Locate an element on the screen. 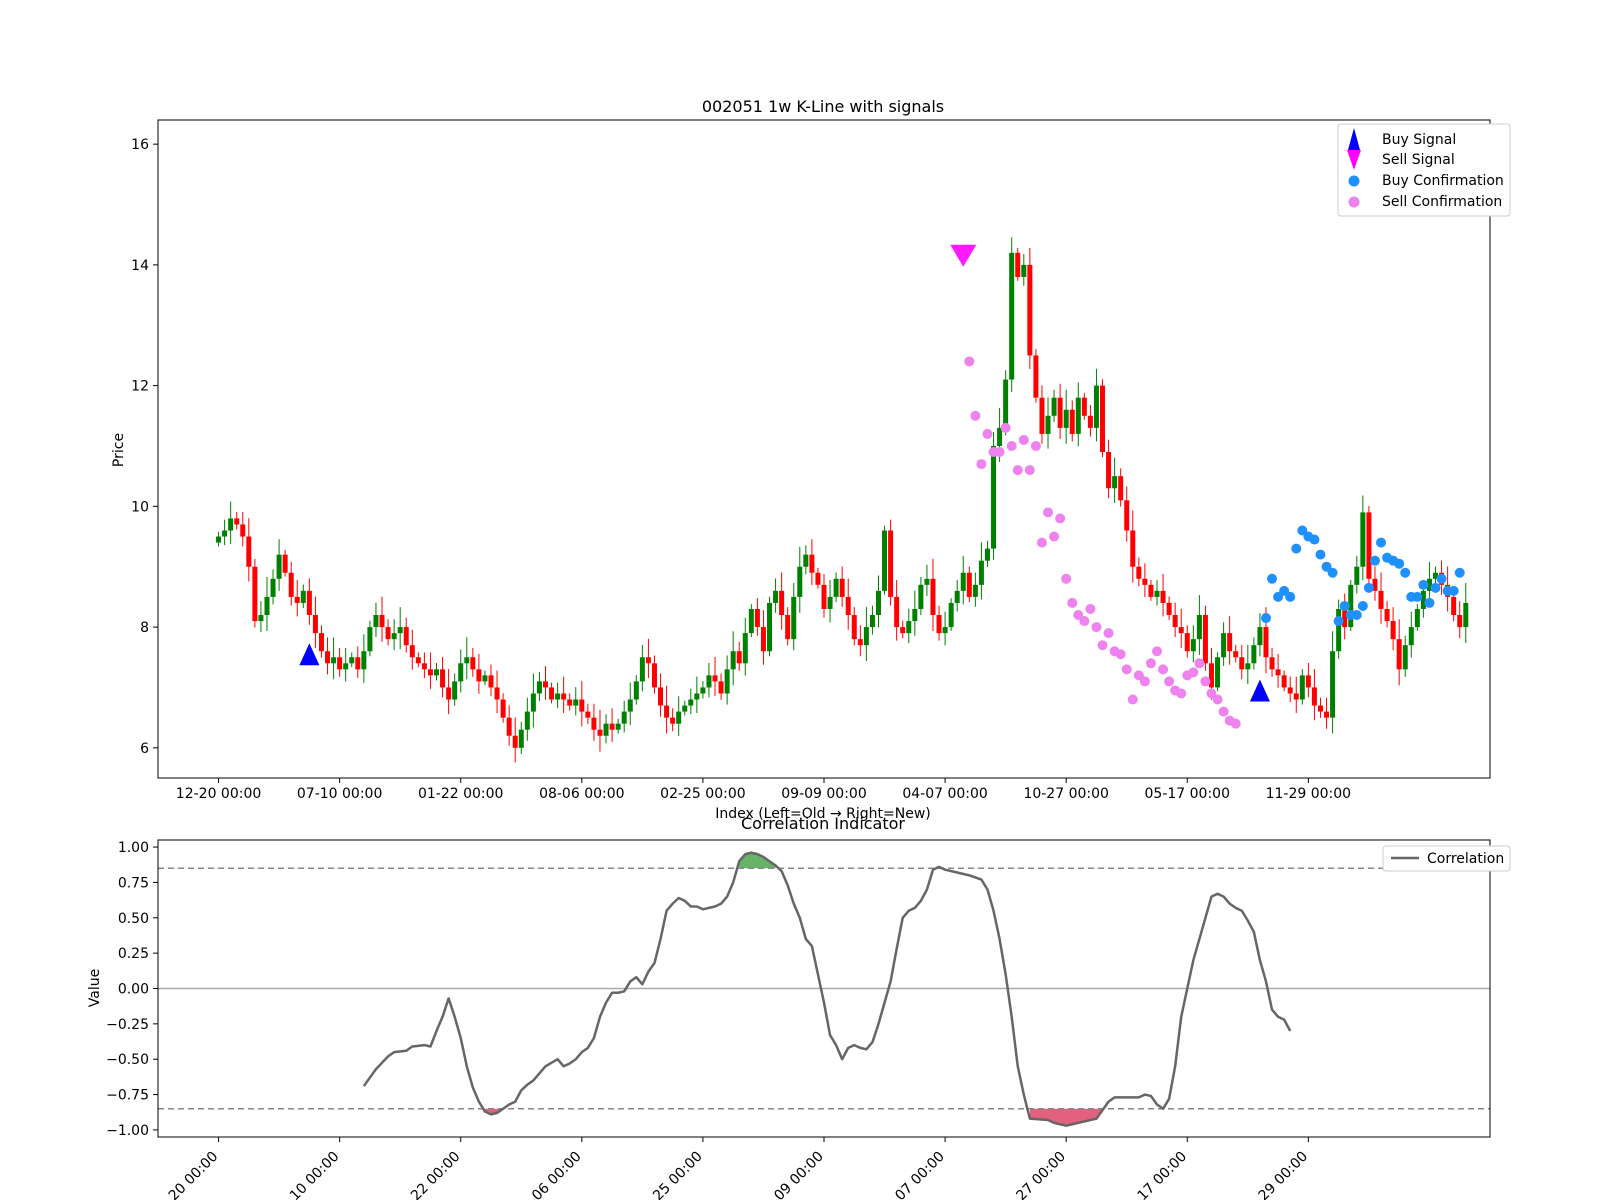 This screenshot has width=1600, height=1200. x-tick-label: 10 00:00 is located at coordinates (315, 1174).